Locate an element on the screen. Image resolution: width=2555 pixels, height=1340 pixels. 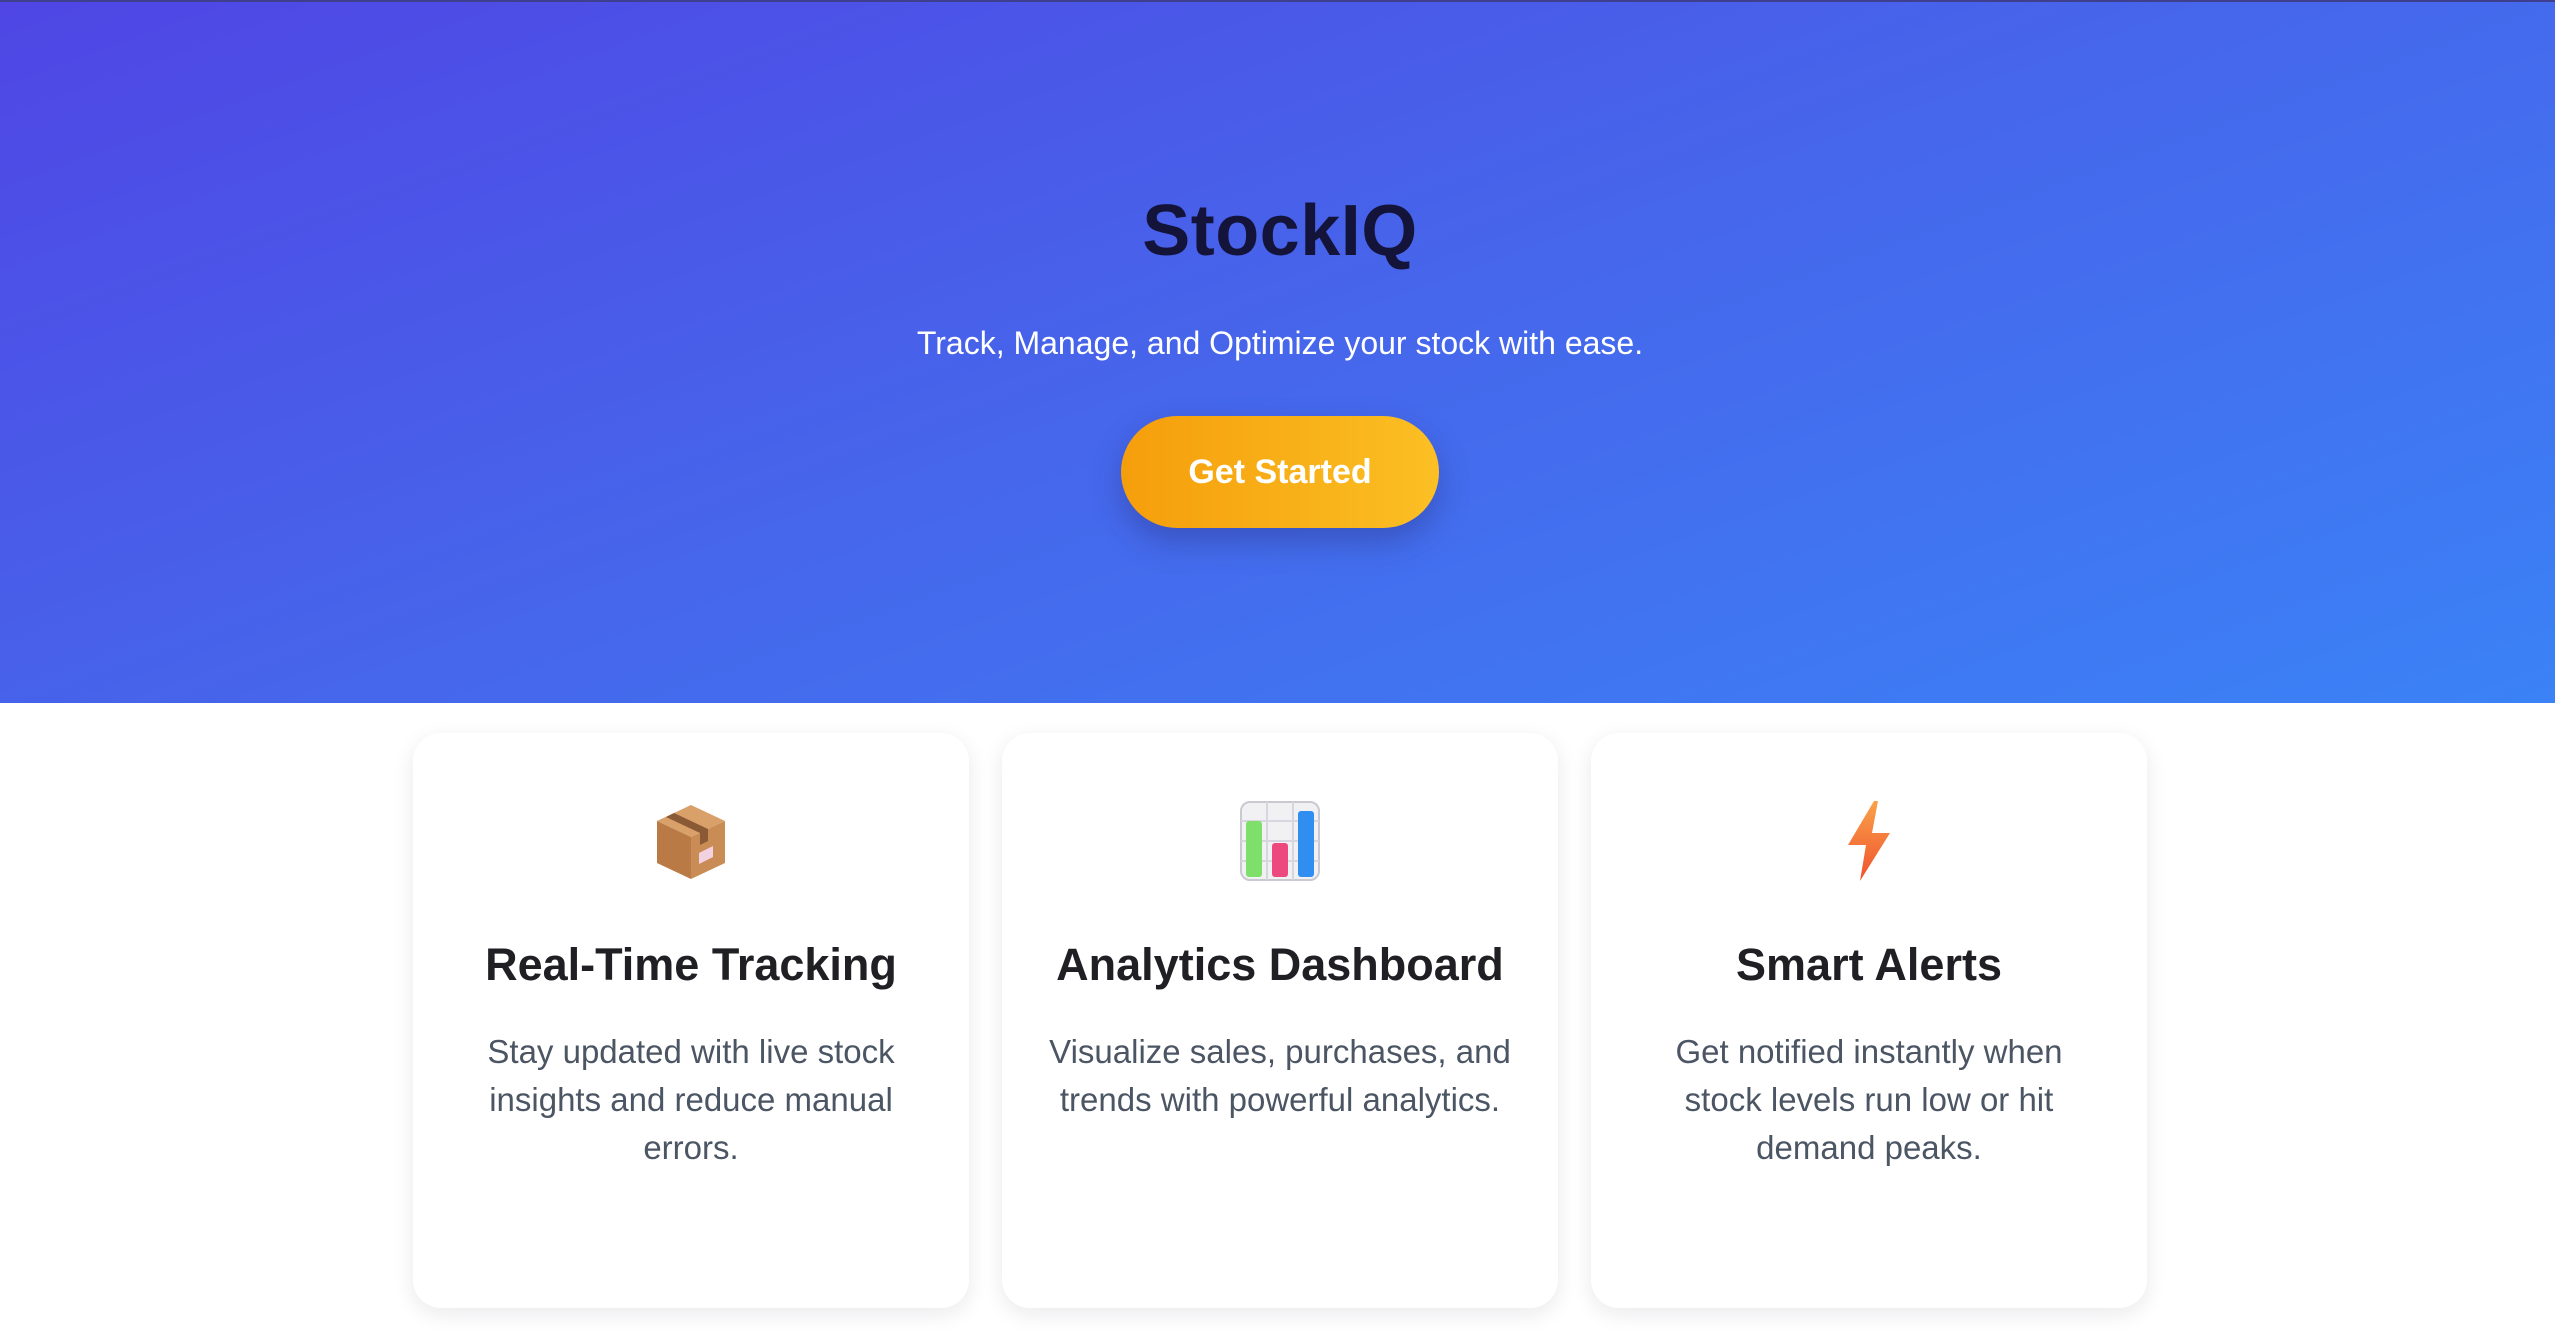
get-started-button: Get Started is located at coordinates (1280, 472).